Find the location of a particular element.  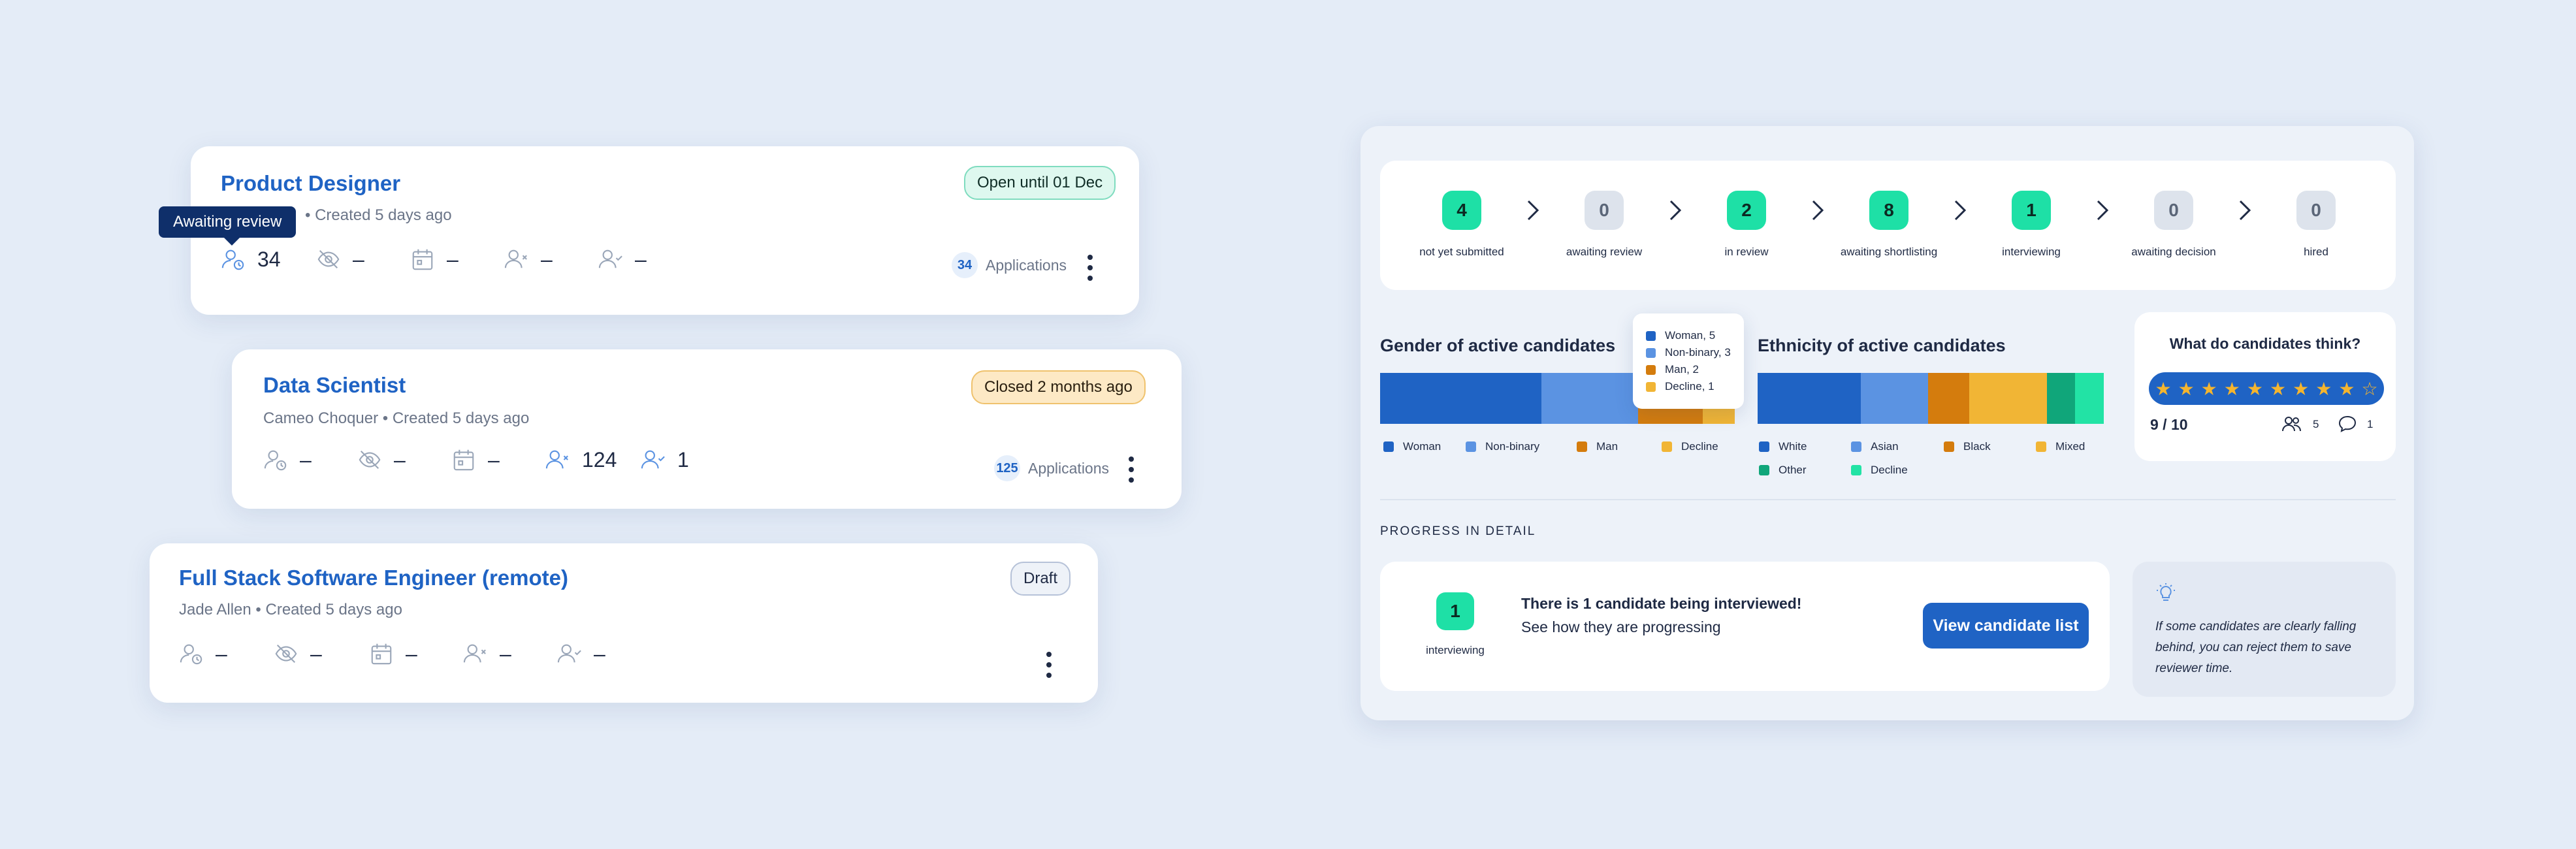

progress-count-label: interviewing is located at coordinates (1456, 650).